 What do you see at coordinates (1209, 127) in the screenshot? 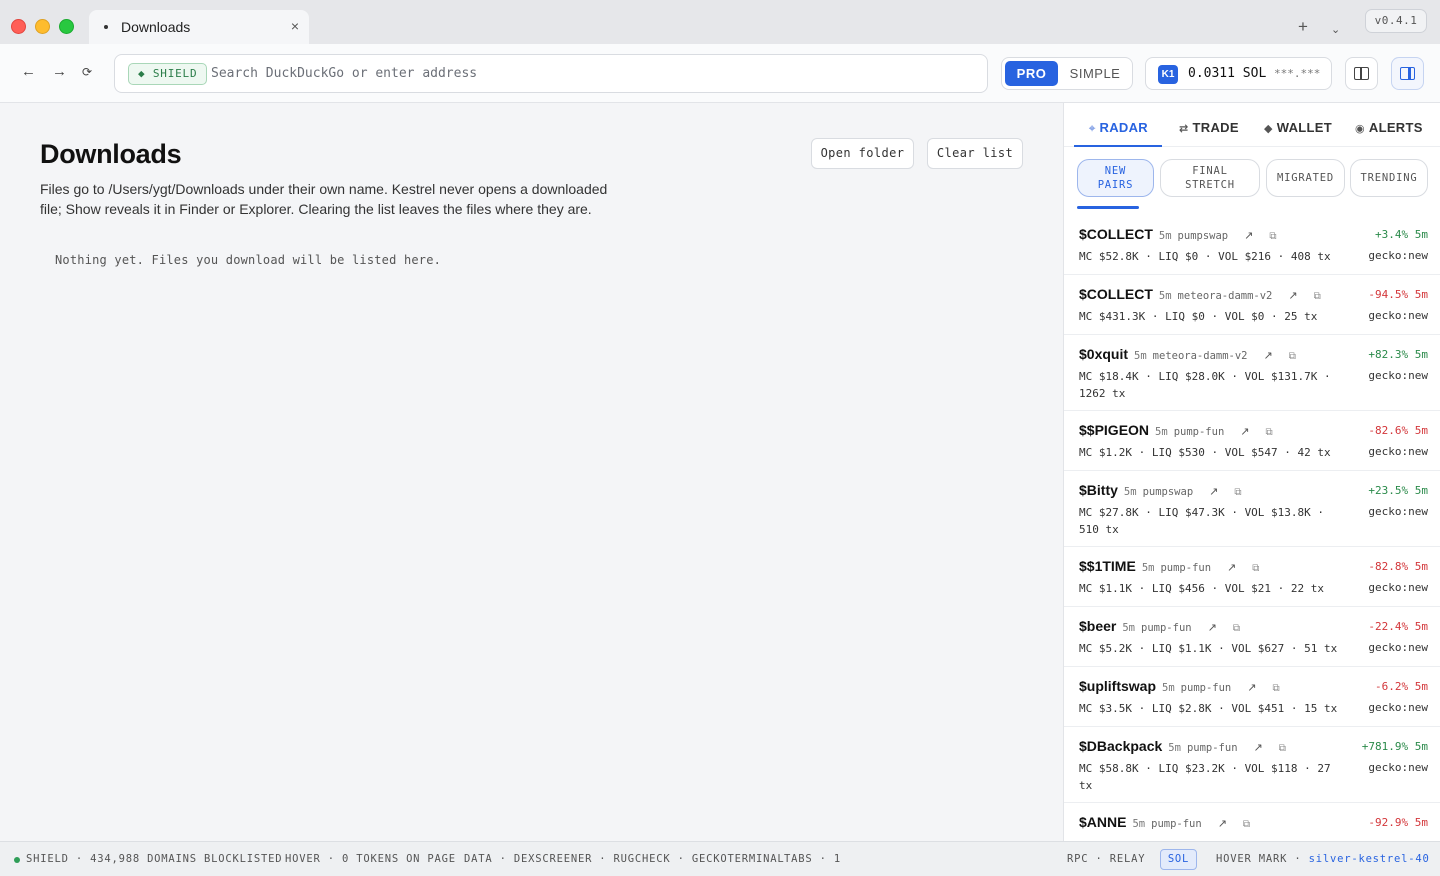
I see `tab-trade: ⇄ TRADE` at bounding box center [1209, 127].